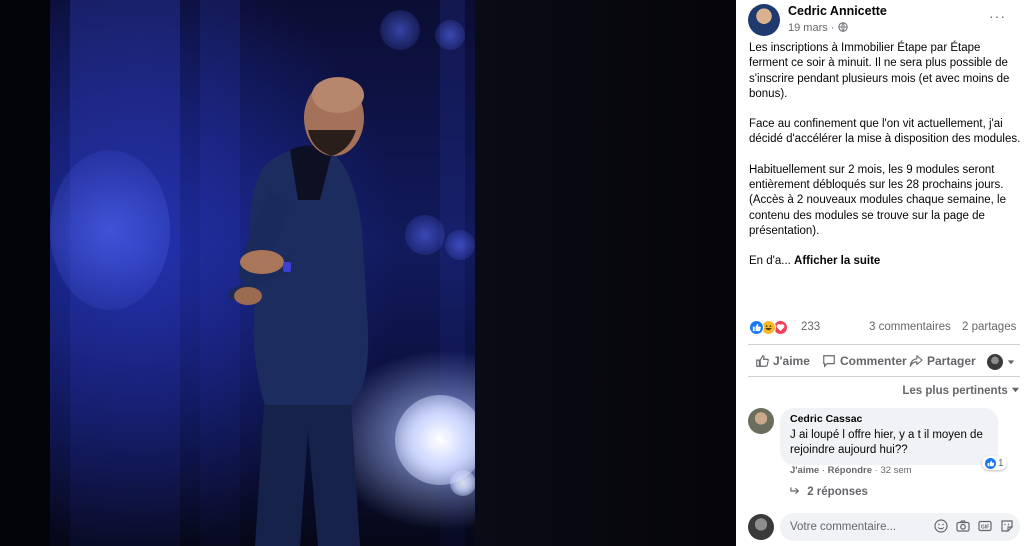 This screenshot has height=546, width=1024. I want to click on comment-time: · 32 sem, so click(892, 470).